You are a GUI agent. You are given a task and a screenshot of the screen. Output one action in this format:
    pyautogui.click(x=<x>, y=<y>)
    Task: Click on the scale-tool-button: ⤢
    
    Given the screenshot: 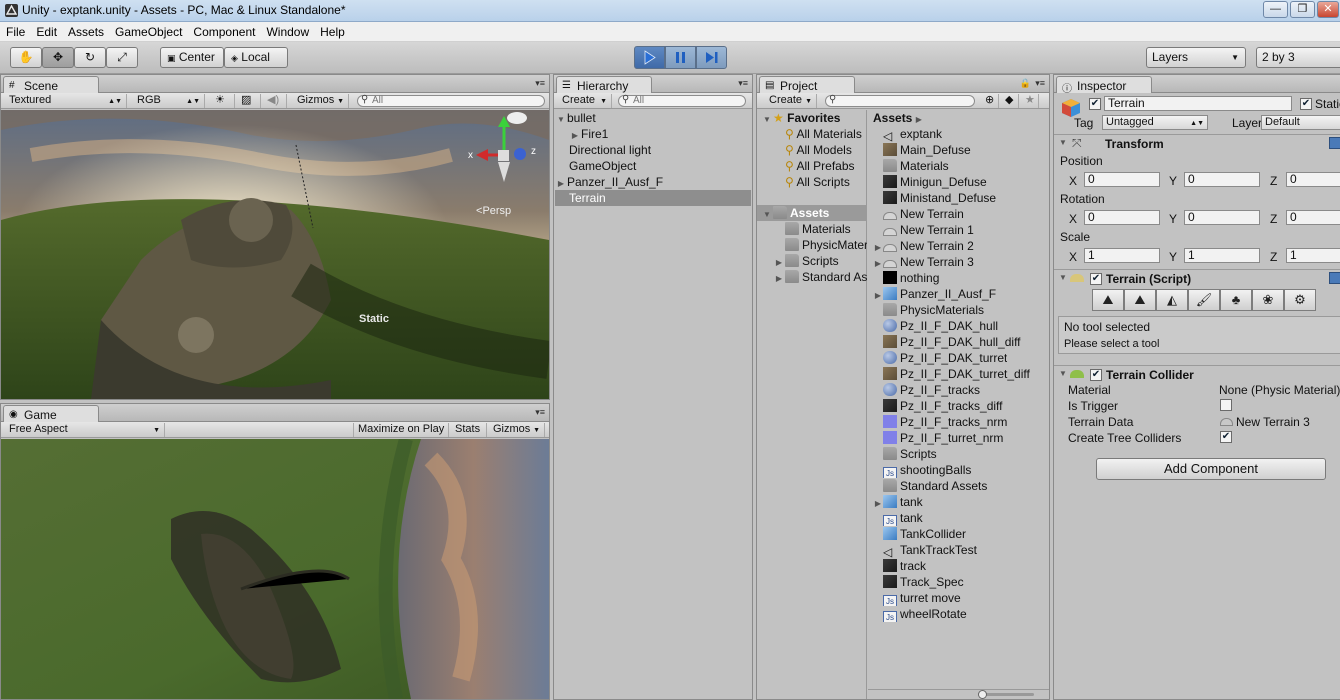 What is the action you would take?
    pyautogui.click(x=122, y=57)
    